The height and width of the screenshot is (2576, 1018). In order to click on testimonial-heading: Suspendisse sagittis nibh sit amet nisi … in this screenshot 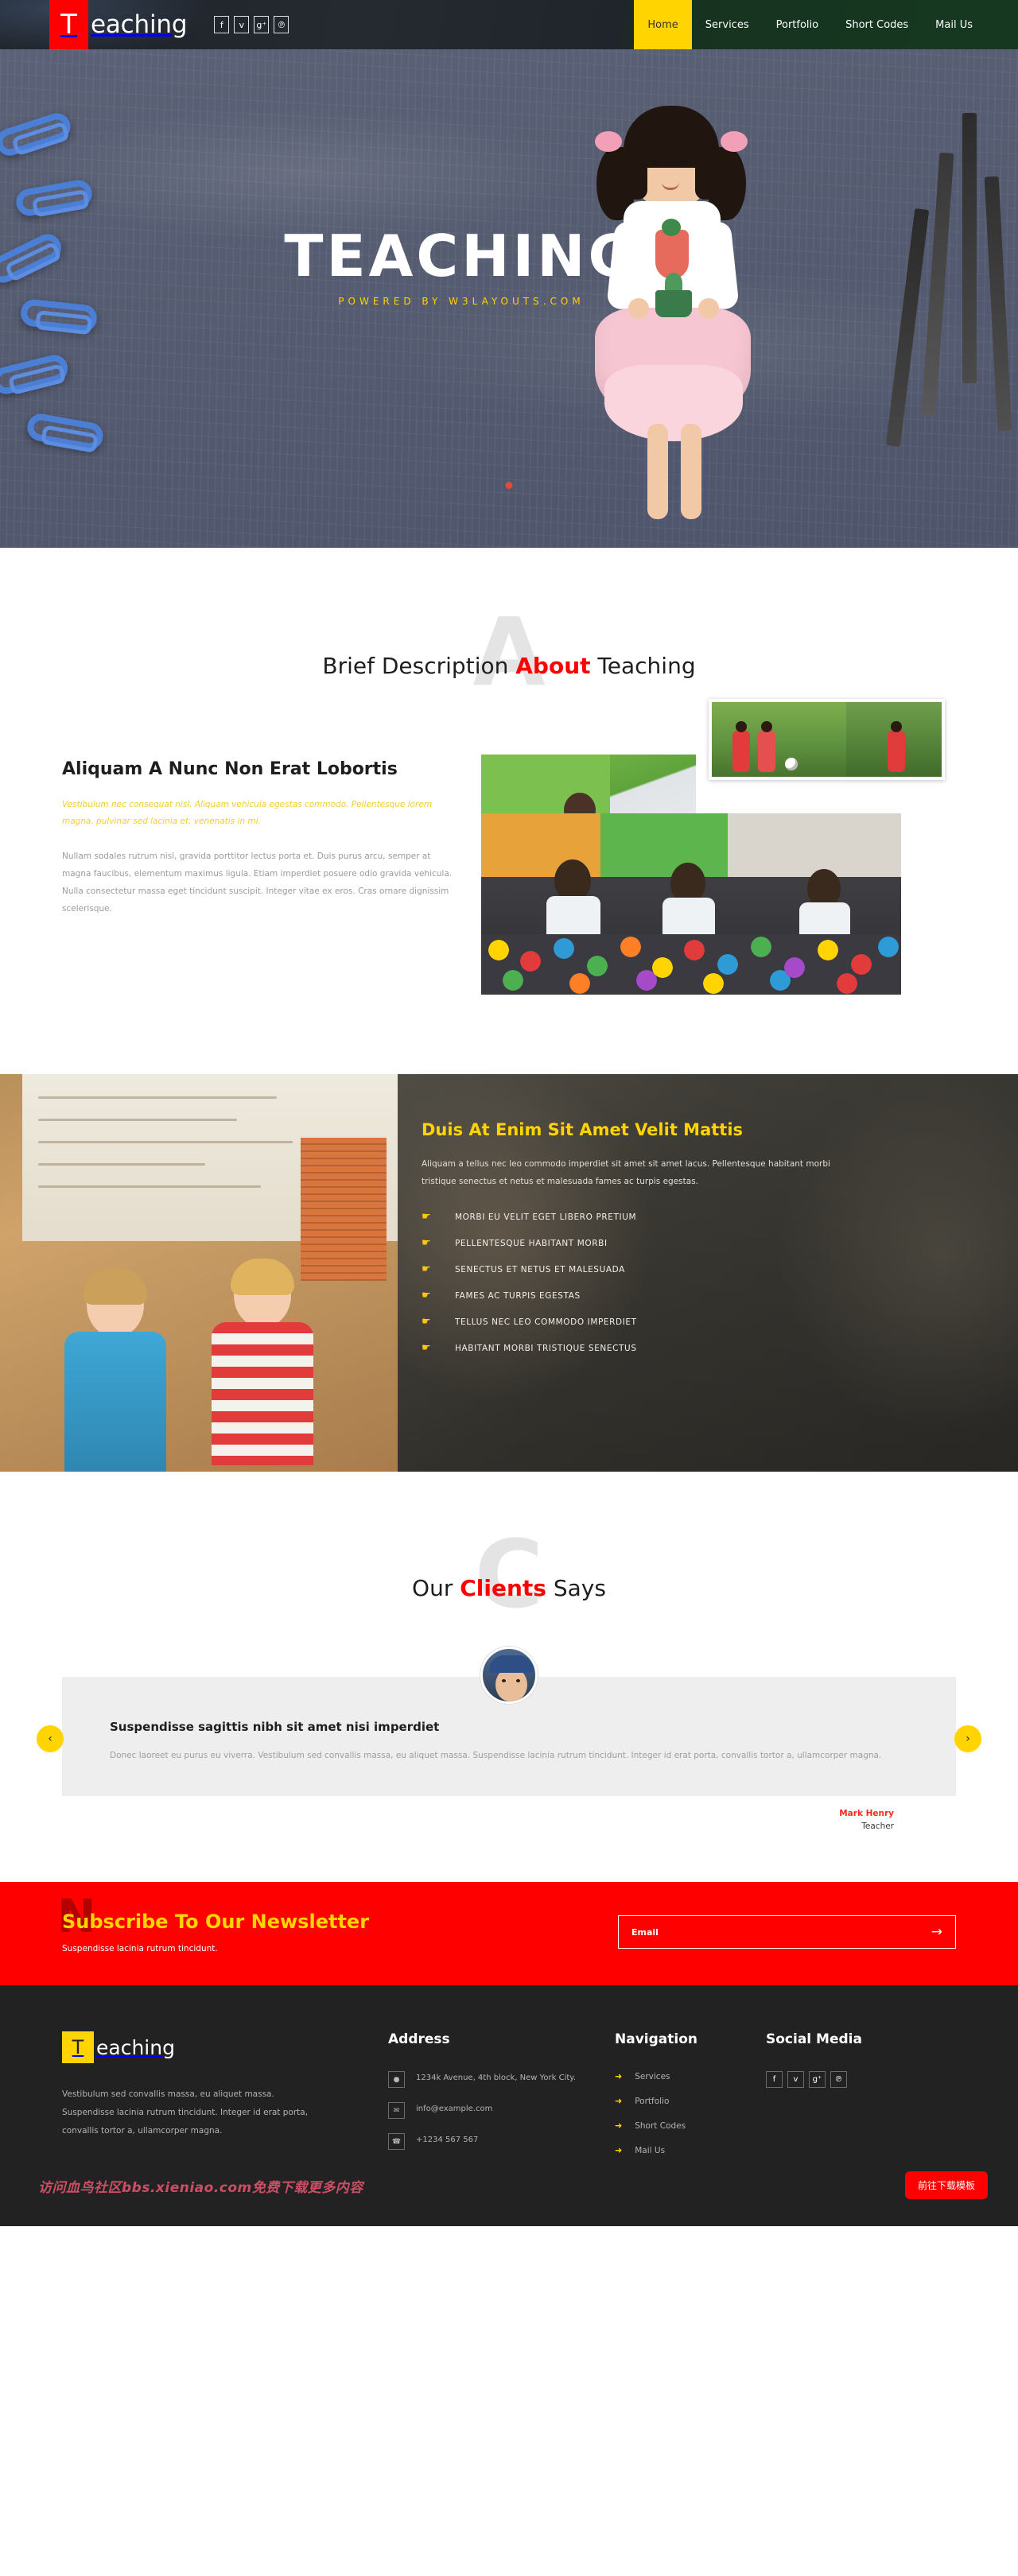, I will do `click(275, 1727)`.